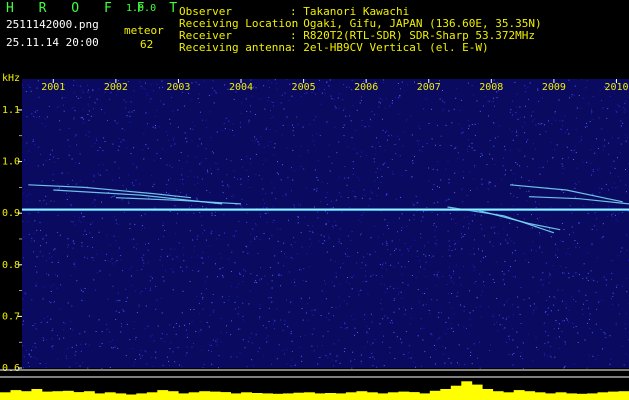 The height and width of the screenshot is (400, 629). I want to click on x-tick-label-2001: 2001, so click(53, 87).